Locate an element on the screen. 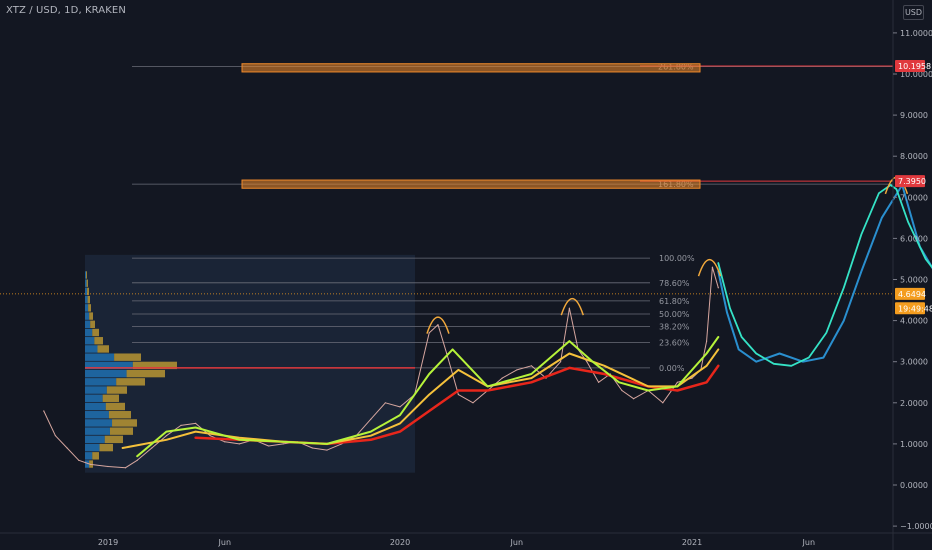 The image size is (932, 550). y-tick-label: 9.0000 is located at coordinates (914, 115).